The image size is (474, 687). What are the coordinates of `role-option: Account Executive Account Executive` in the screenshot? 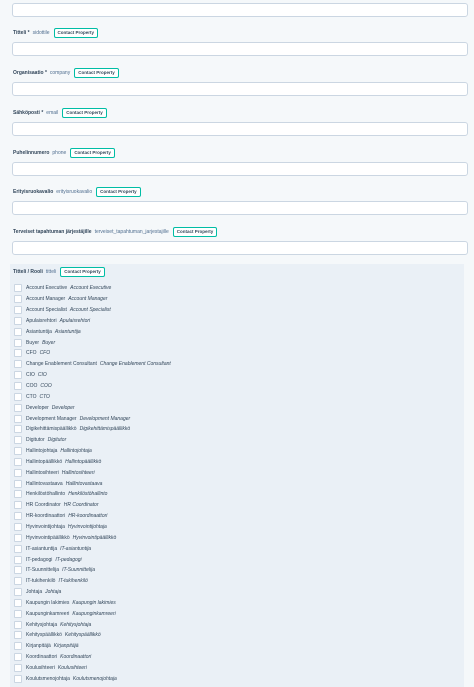 It's located at (234, 288).